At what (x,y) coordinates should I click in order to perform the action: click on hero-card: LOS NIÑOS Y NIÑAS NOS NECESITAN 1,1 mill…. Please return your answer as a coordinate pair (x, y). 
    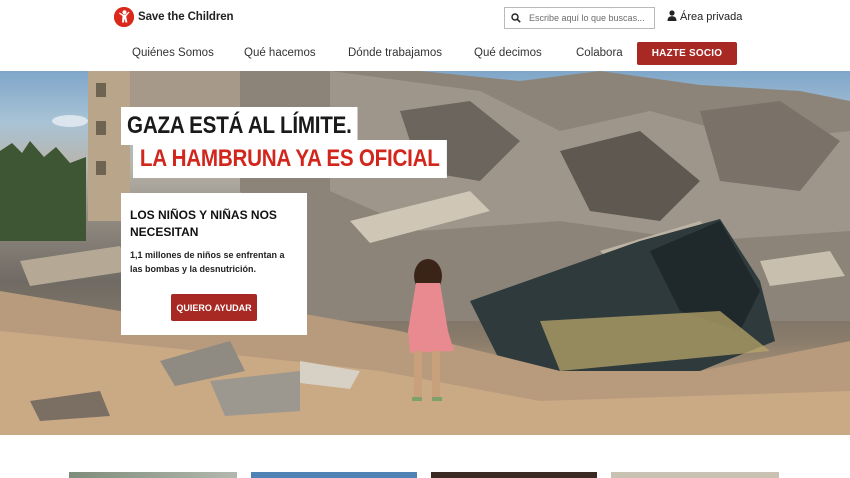
    Looking at the image, I should click on (214, 264).